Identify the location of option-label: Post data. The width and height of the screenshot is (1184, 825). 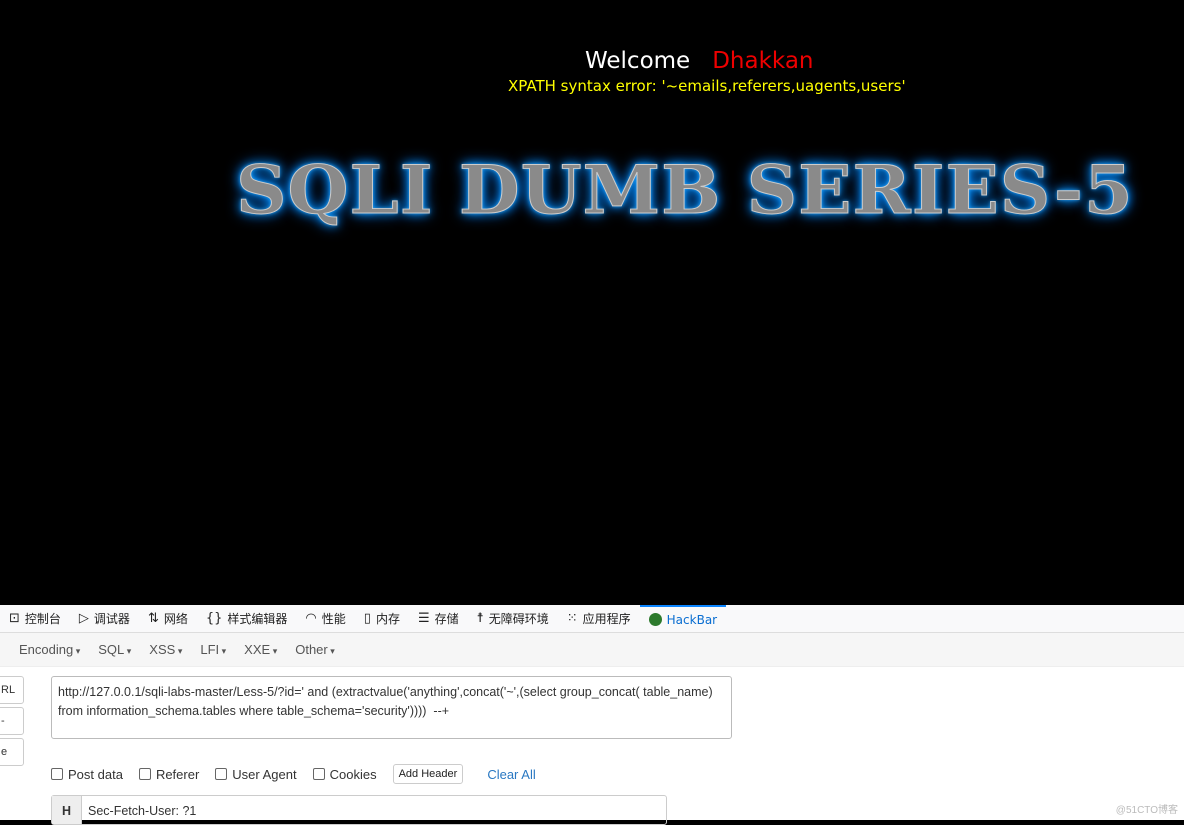
(95, 774).